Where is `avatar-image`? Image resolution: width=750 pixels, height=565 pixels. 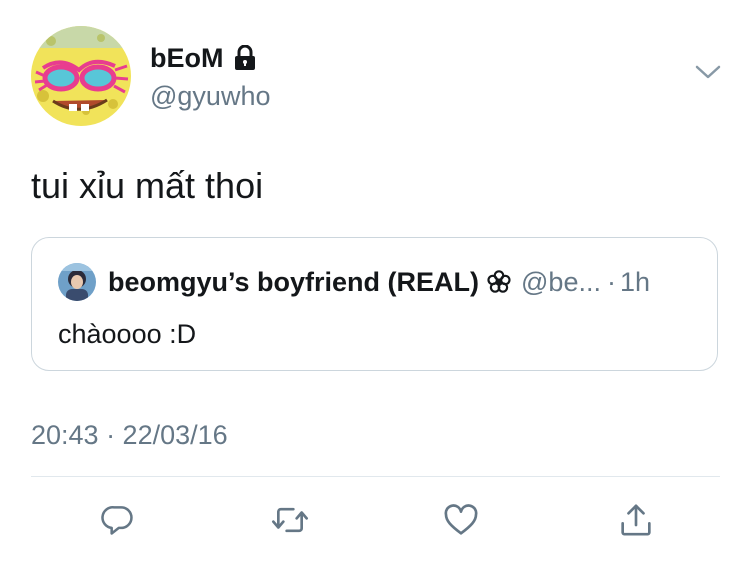 avatar-image is located at coordinates (81, 76).